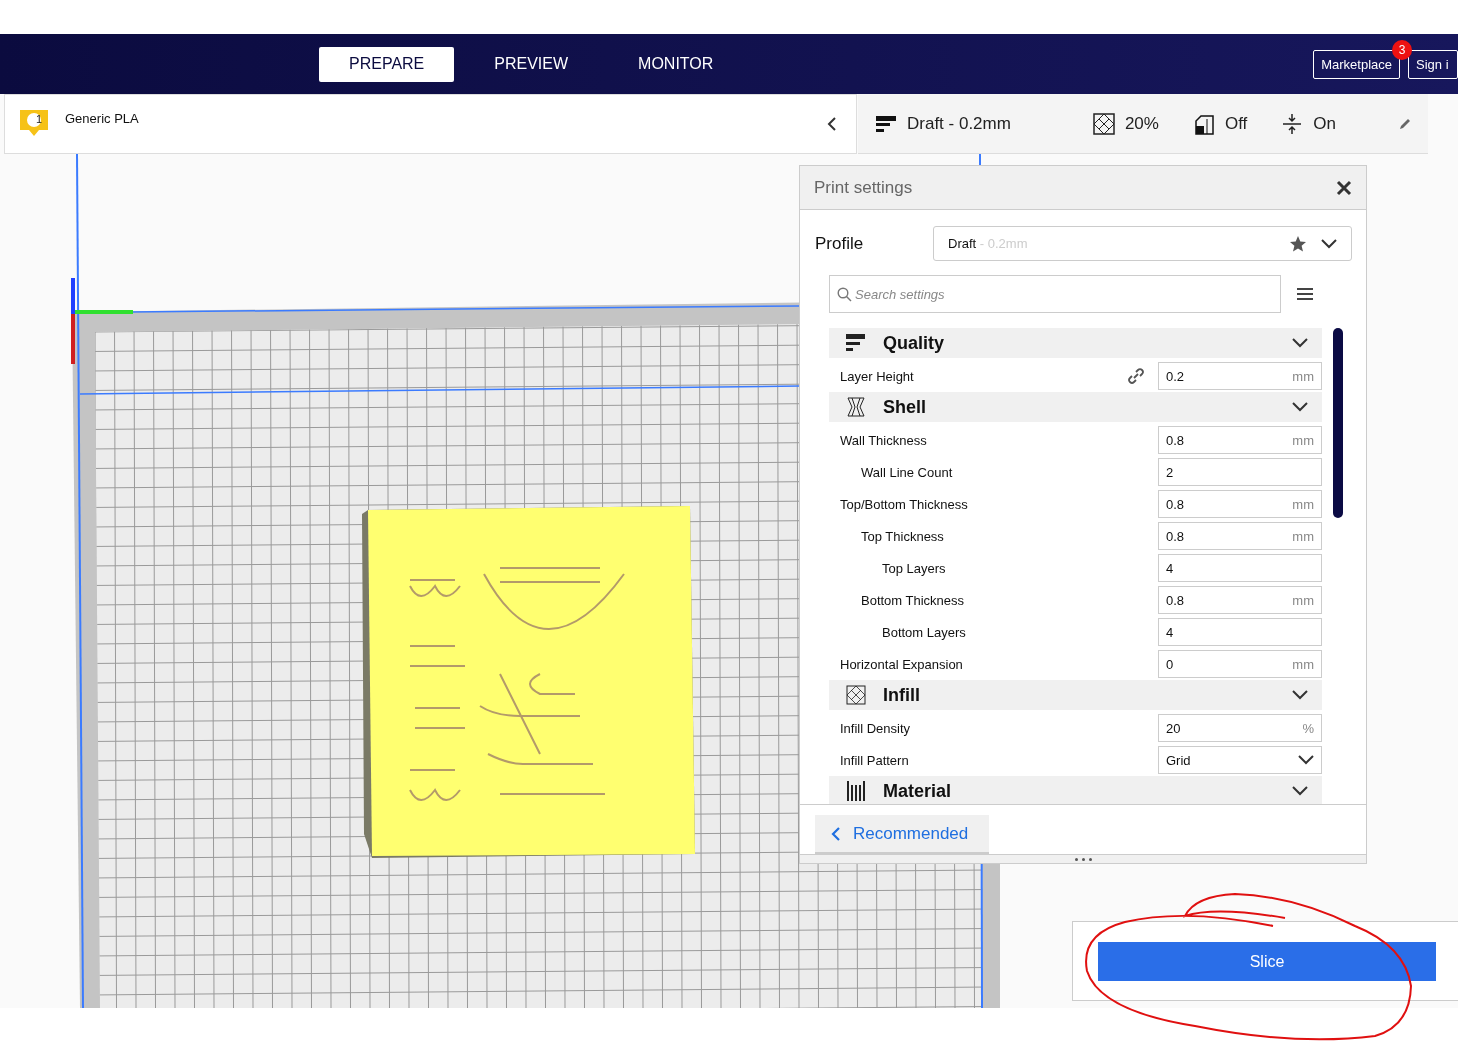 This screenshot has height=1044, width=1458. Describe the element at coordinates (1298, 243) in the screenshot. I see `star-icon` at that location.